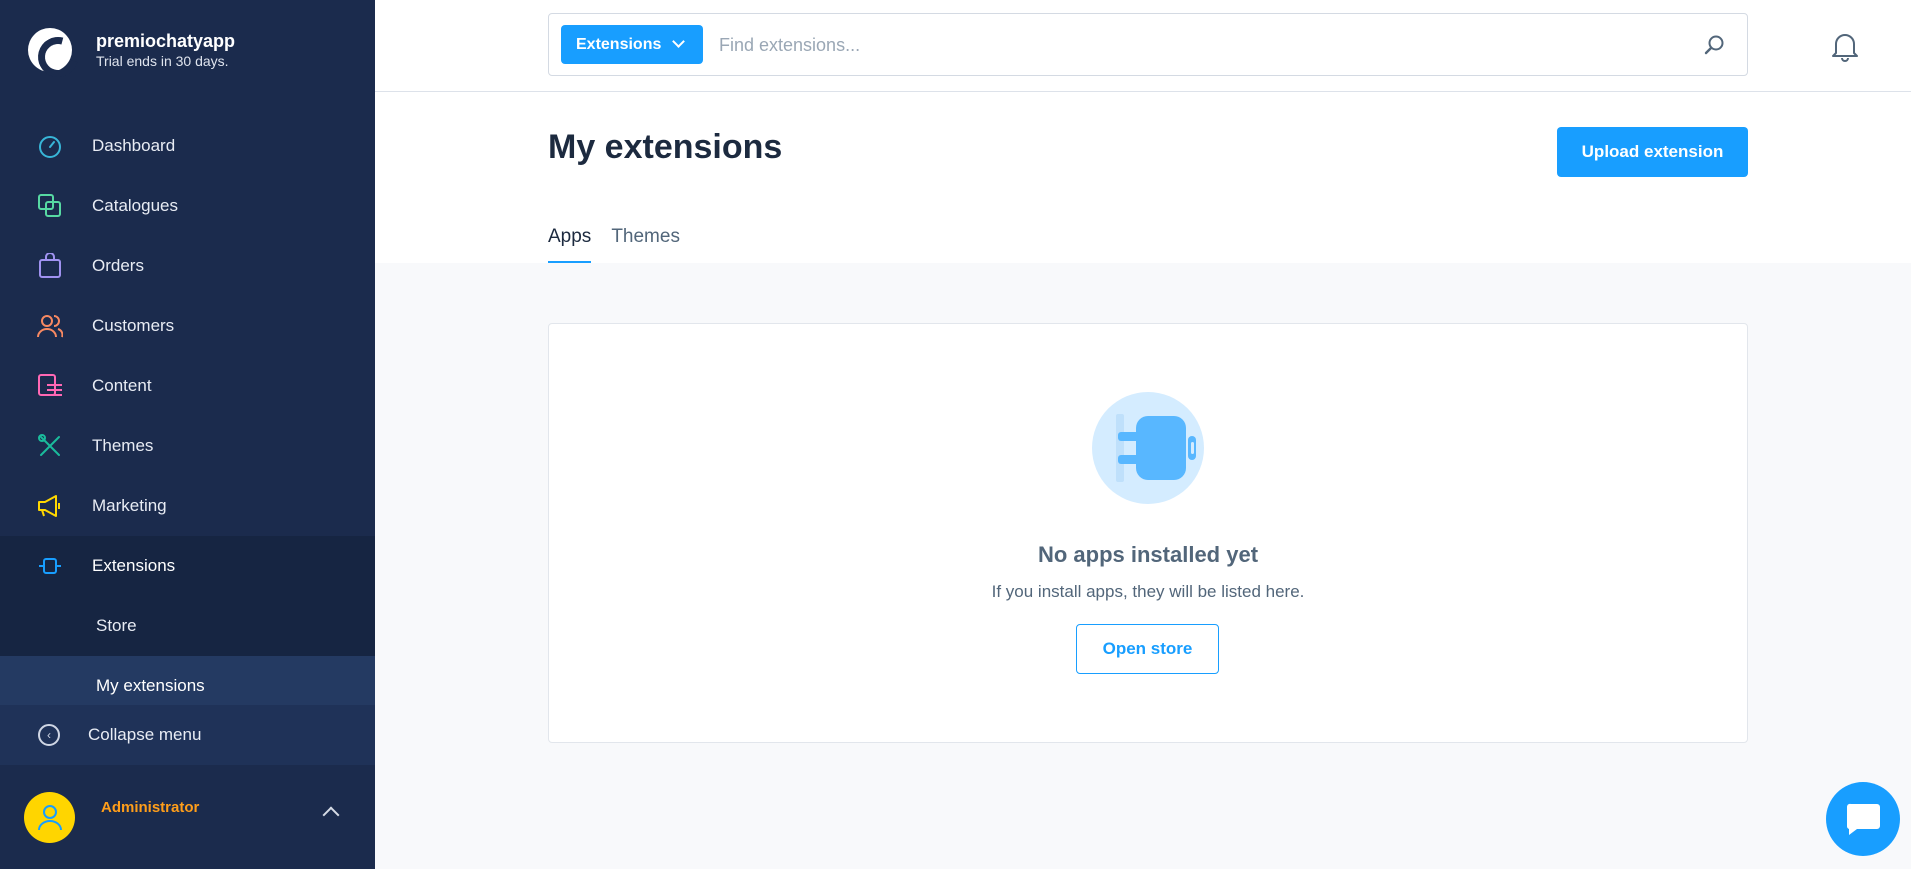 This screenshot has height=869, width=1911. What do you see at coordinates (187, 206) in the screenshot?
I see `sidebar-item-catalogues: Catalogues` at bounding box center [187, 206].